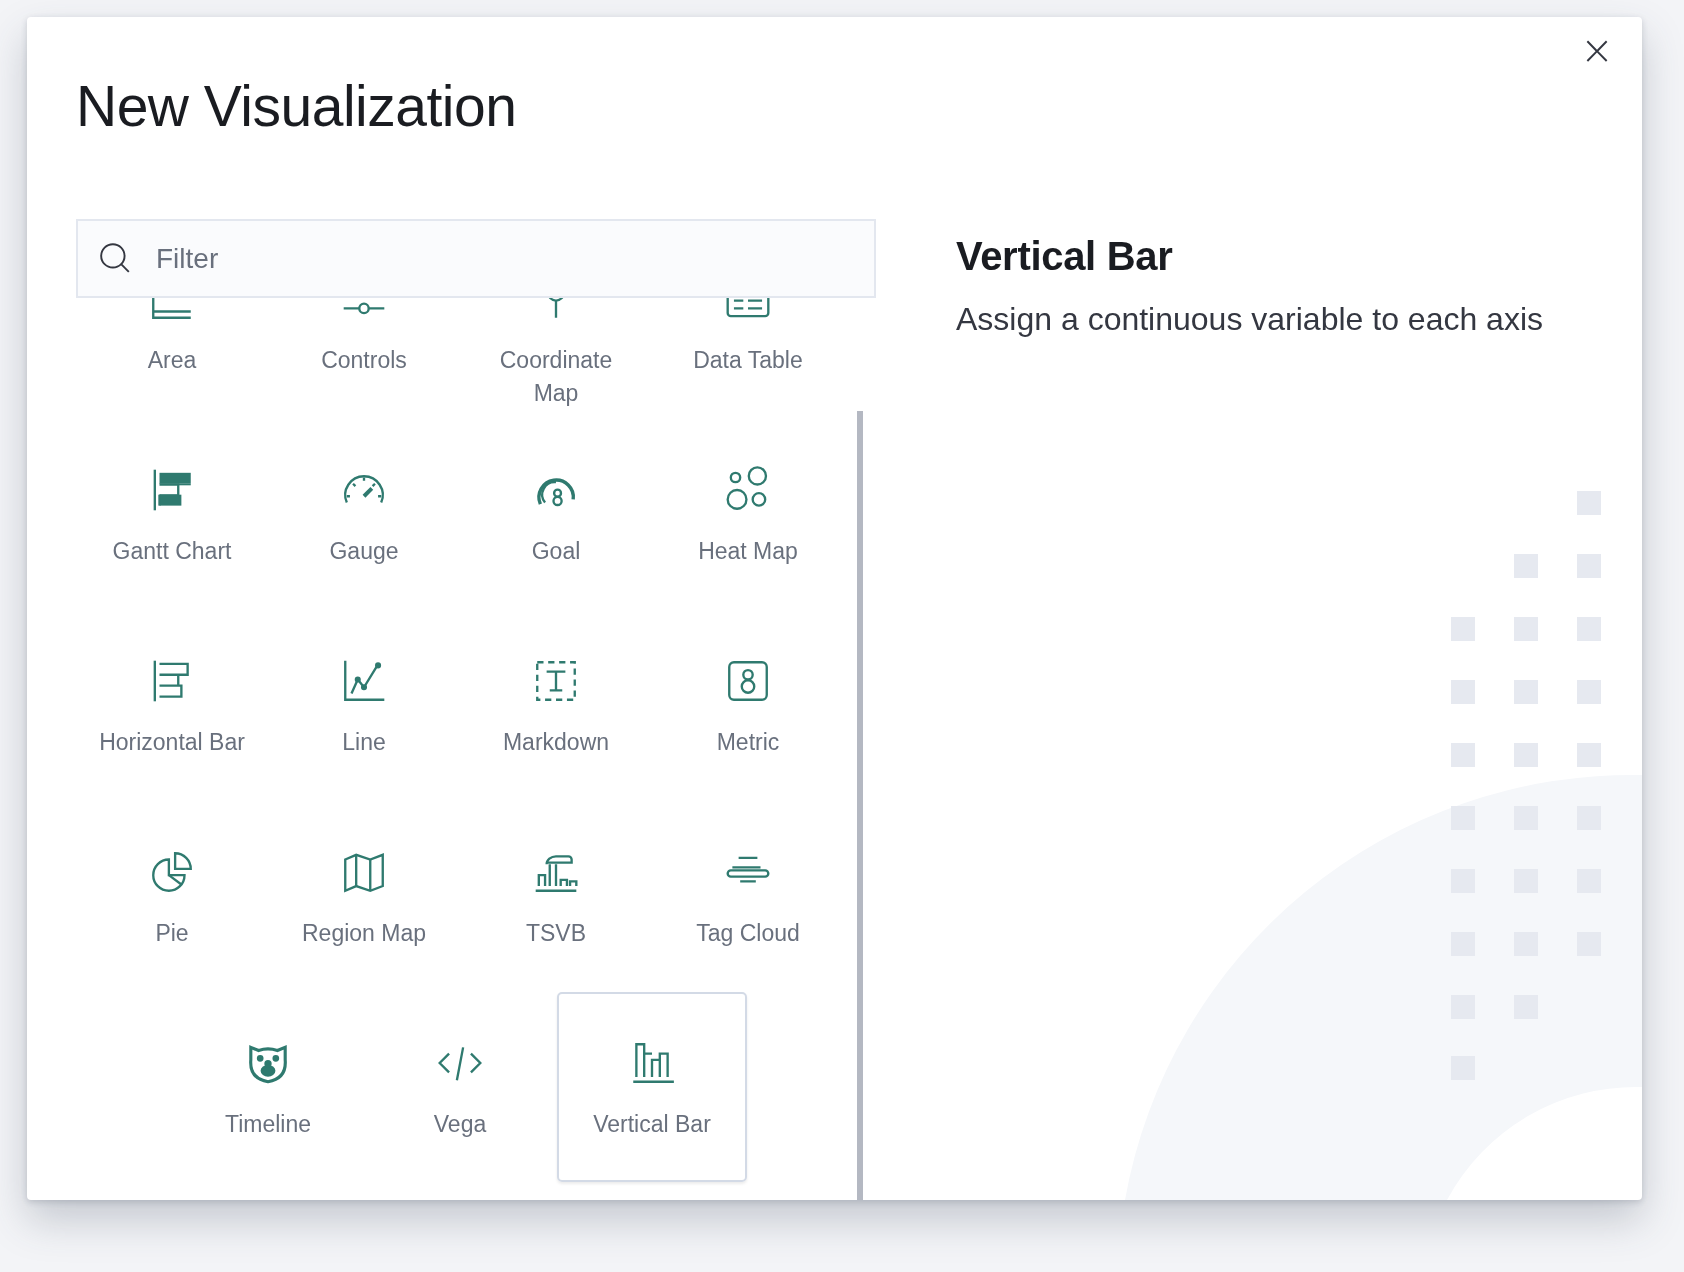 The height and width of the screenshot is (1272, 1684). What do you see at coordinates (172, 514) in the screenshot?
I see `visualization-type-card: Gantt Chart` at bounding box center [172, 514].